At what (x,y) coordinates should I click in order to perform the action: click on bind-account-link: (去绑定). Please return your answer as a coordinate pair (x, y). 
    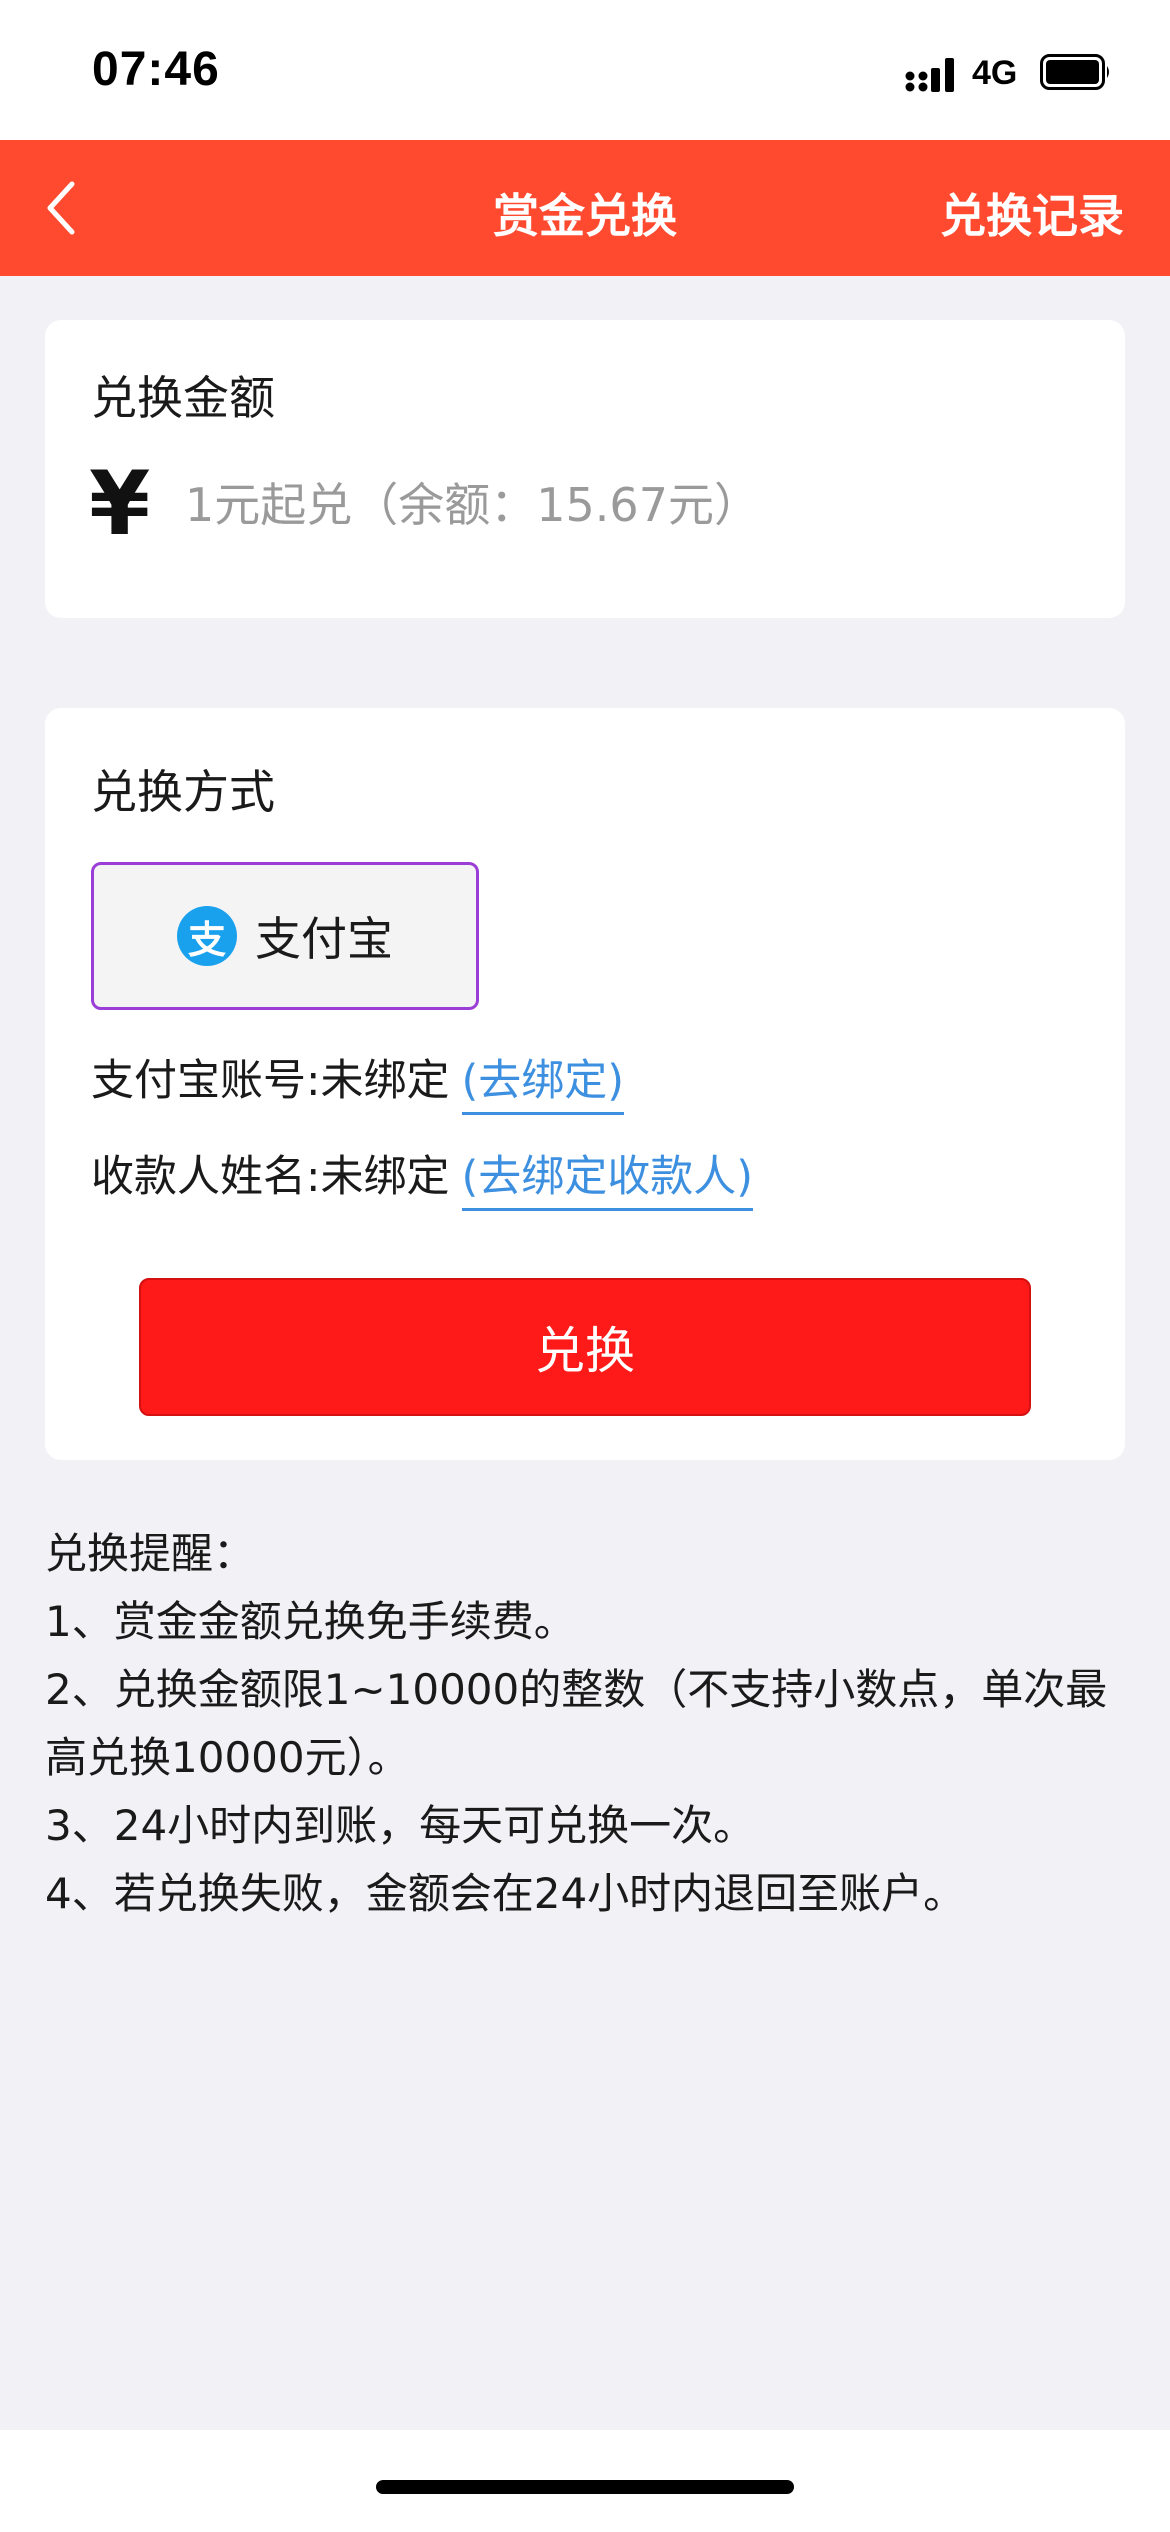
    Looking at the image, I should click on (543, 1085).